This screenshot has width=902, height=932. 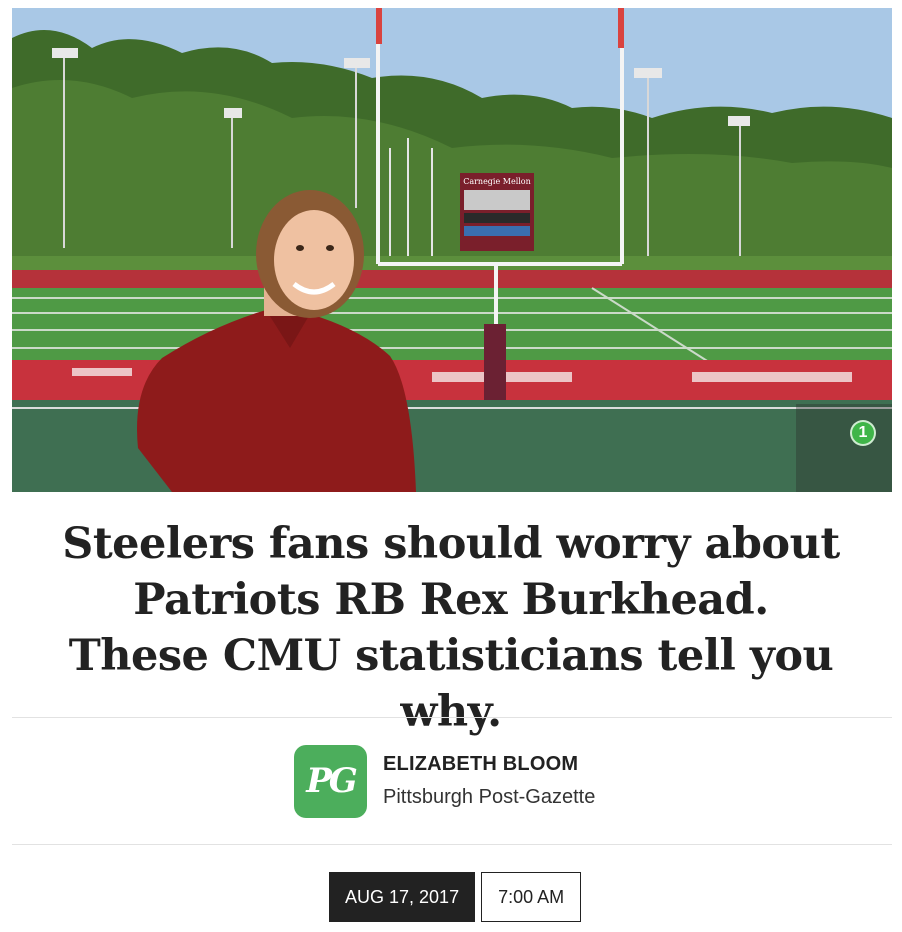 What do you see at coordinates (844, 448) in the screenshot?
I see `photo-gallery-overlay: 1` at bounding box center [844, 448].